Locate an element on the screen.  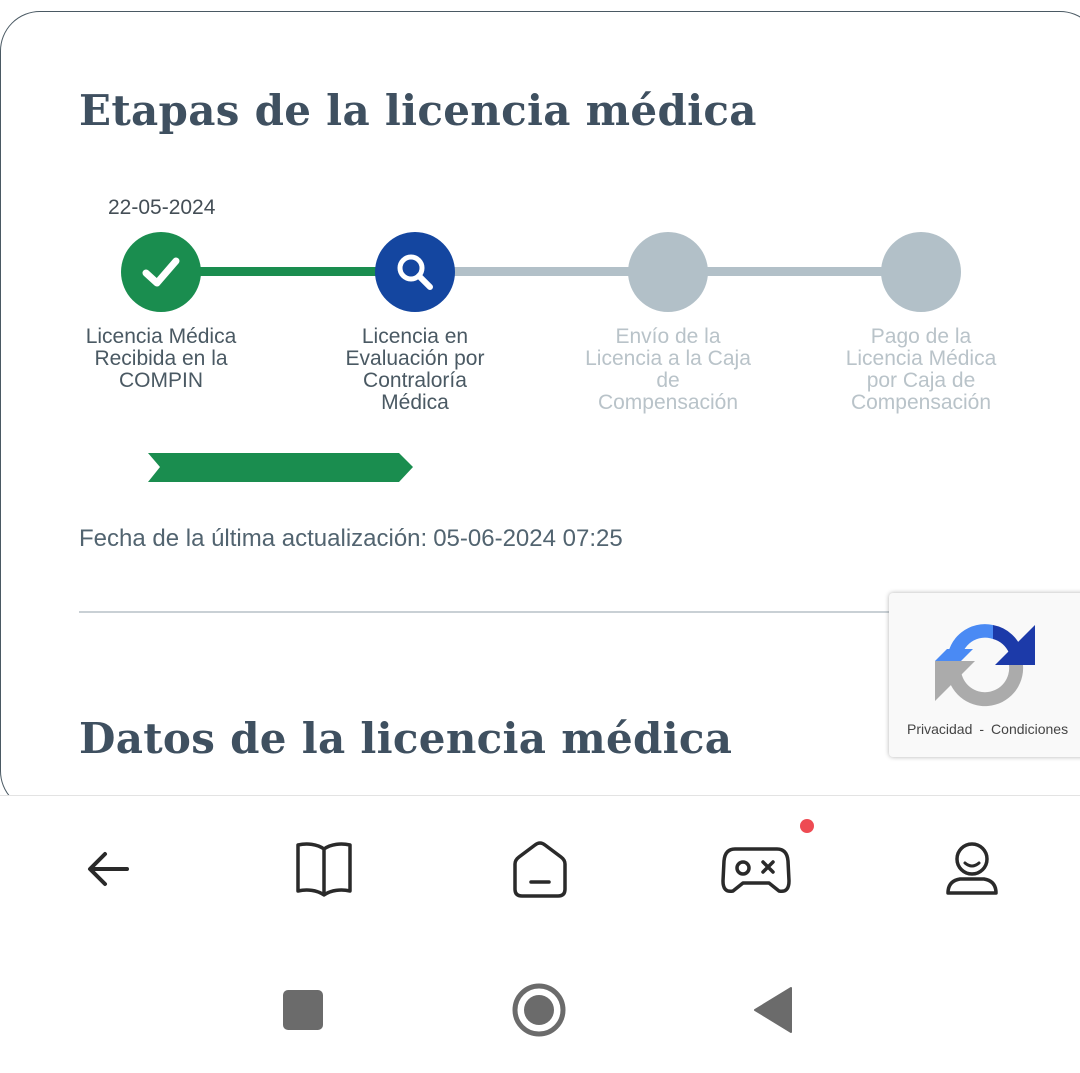
system-back-button is located at coordinates (773, 1010).